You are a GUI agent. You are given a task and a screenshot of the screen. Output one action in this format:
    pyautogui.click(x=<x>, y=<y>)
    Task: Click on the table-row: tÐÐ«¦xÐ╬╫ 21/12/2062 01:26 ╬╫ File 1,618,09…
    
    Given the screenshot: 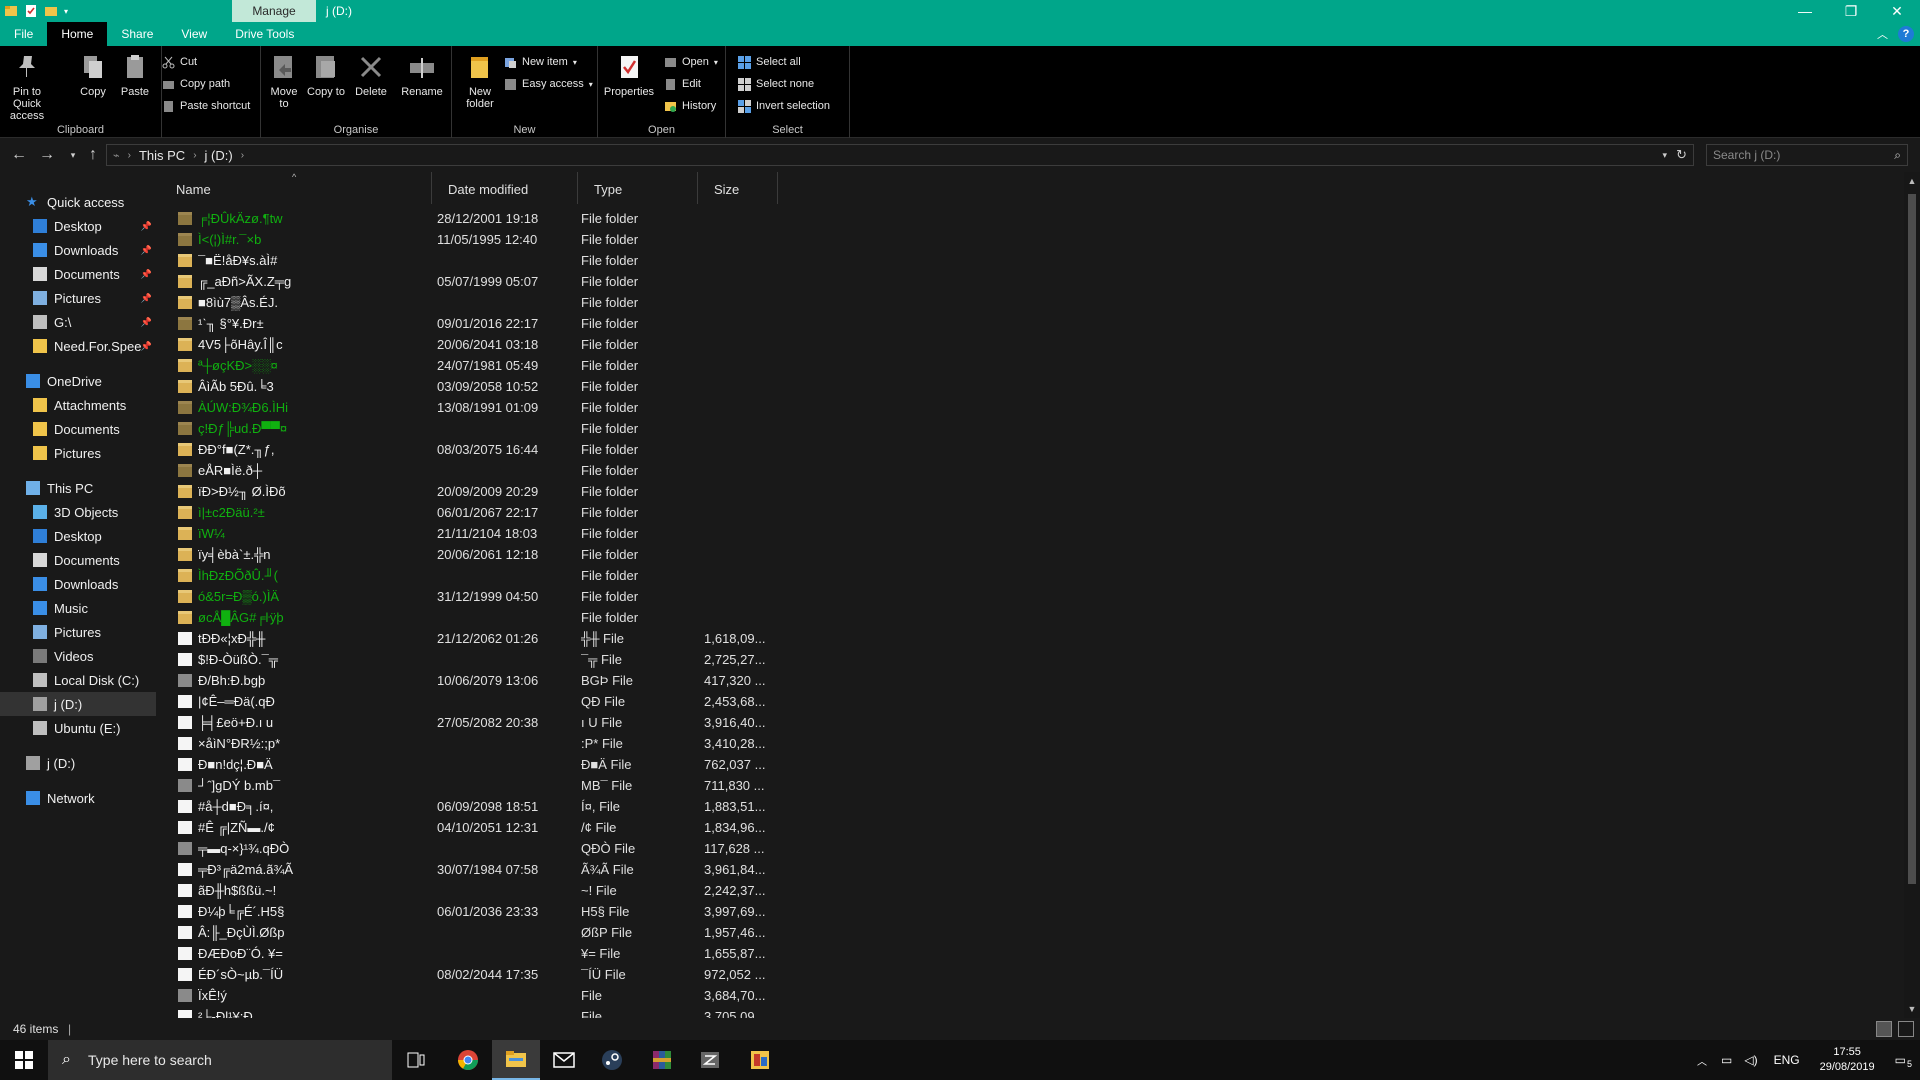 What is the action you would take?
    pyautogui.click(x=480, y=638)
    